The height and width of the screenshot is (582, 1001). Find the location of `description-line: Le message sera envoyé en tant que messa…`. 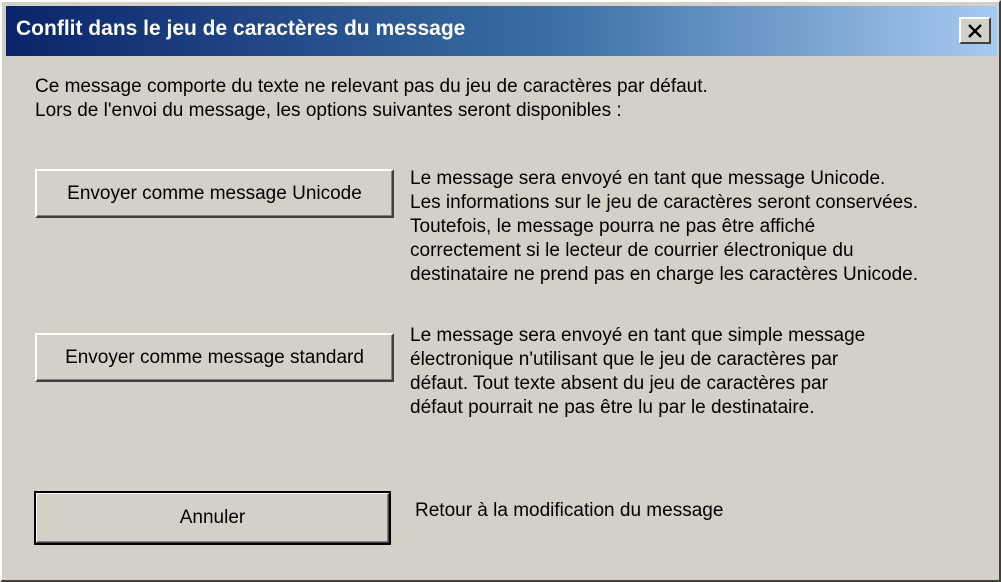

description-line: Le message sera envoyé en tant que messa… is located at coordinates (648, 178).